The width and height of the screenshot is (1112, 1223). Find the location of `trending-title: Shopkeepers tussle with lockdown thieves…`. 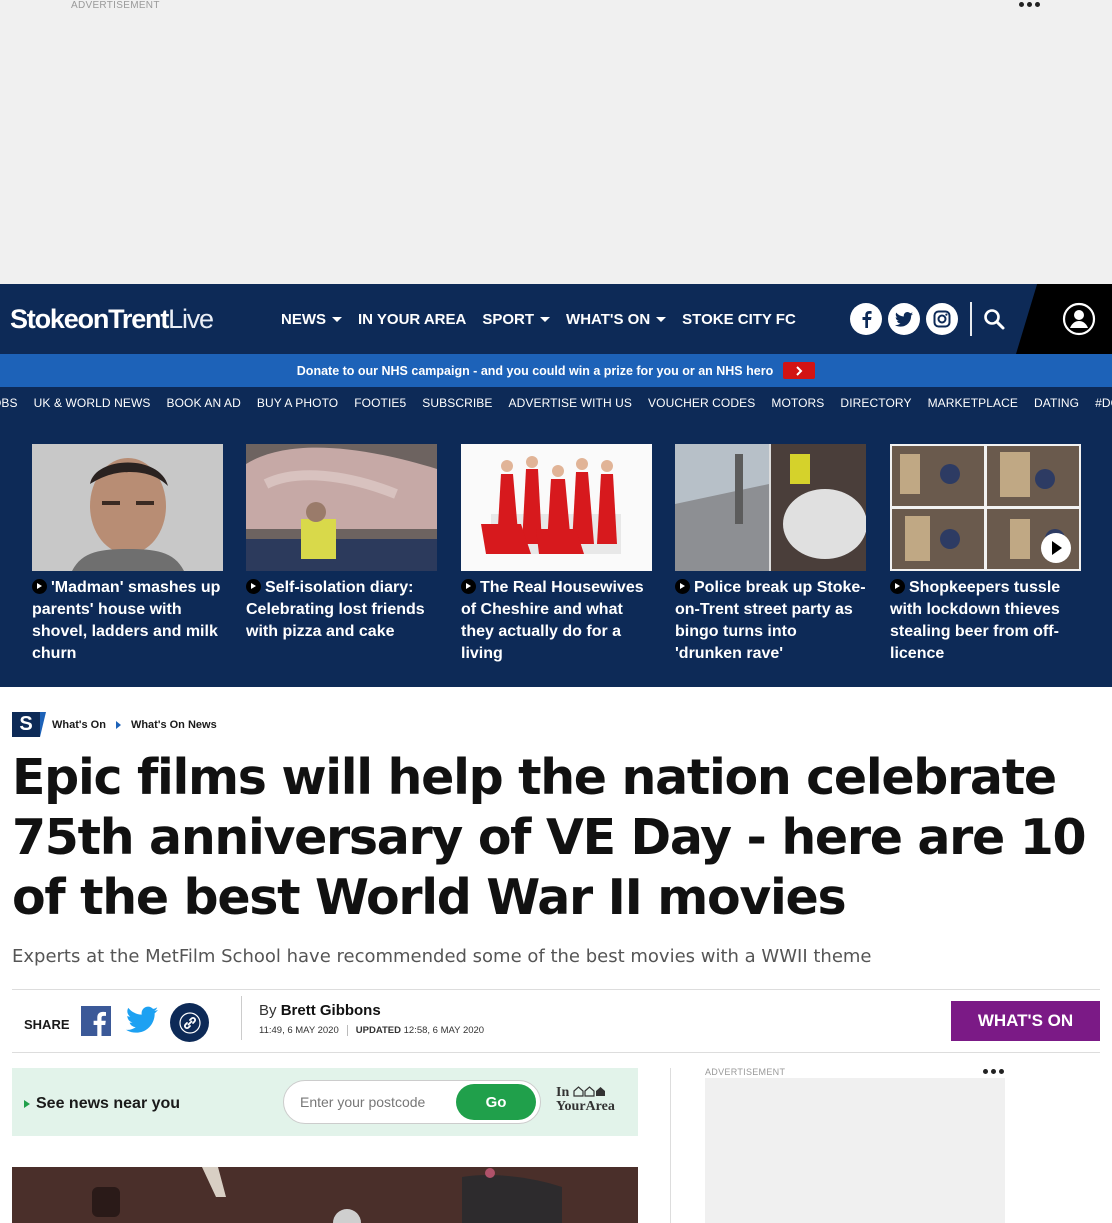

trending-title: Shopkeepers tussle with lockdown thieves… is located at coordinates (975, 620).